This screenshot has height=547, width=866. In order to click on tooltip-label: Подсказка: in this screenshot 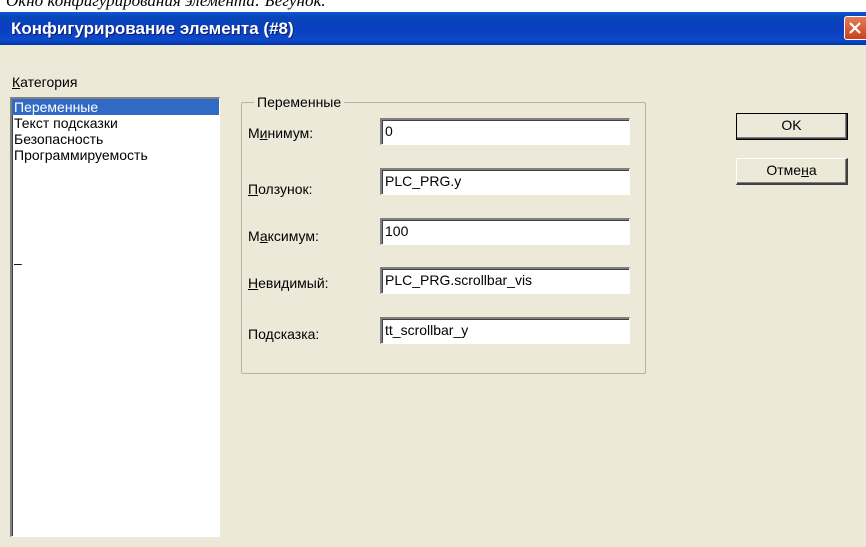, I will do `click(284, 334)`.